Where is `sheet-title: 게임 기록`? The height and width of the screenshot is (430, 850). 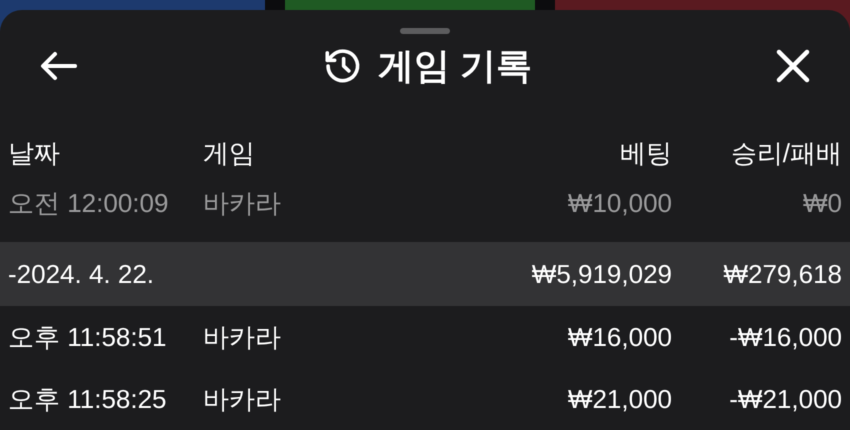
sheet-title: 게임 기록 is located at coordinates (455, 66).